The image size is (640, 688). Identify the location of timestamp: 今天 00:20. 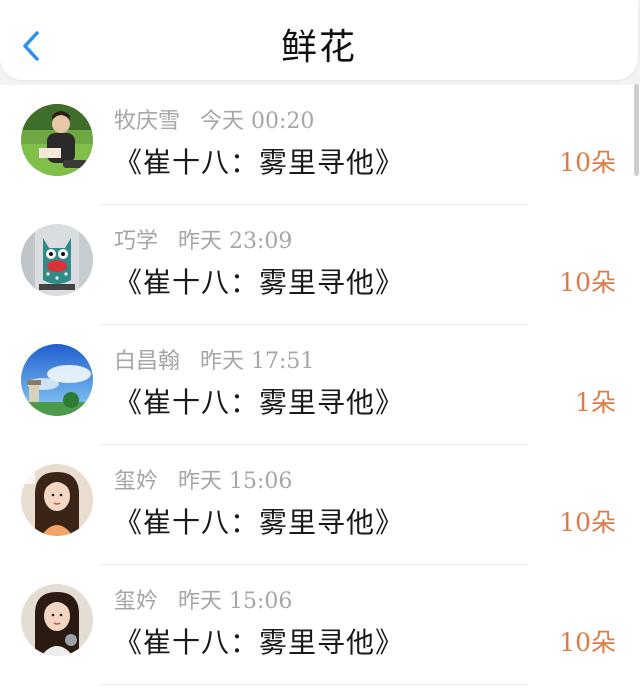
(257, 121).